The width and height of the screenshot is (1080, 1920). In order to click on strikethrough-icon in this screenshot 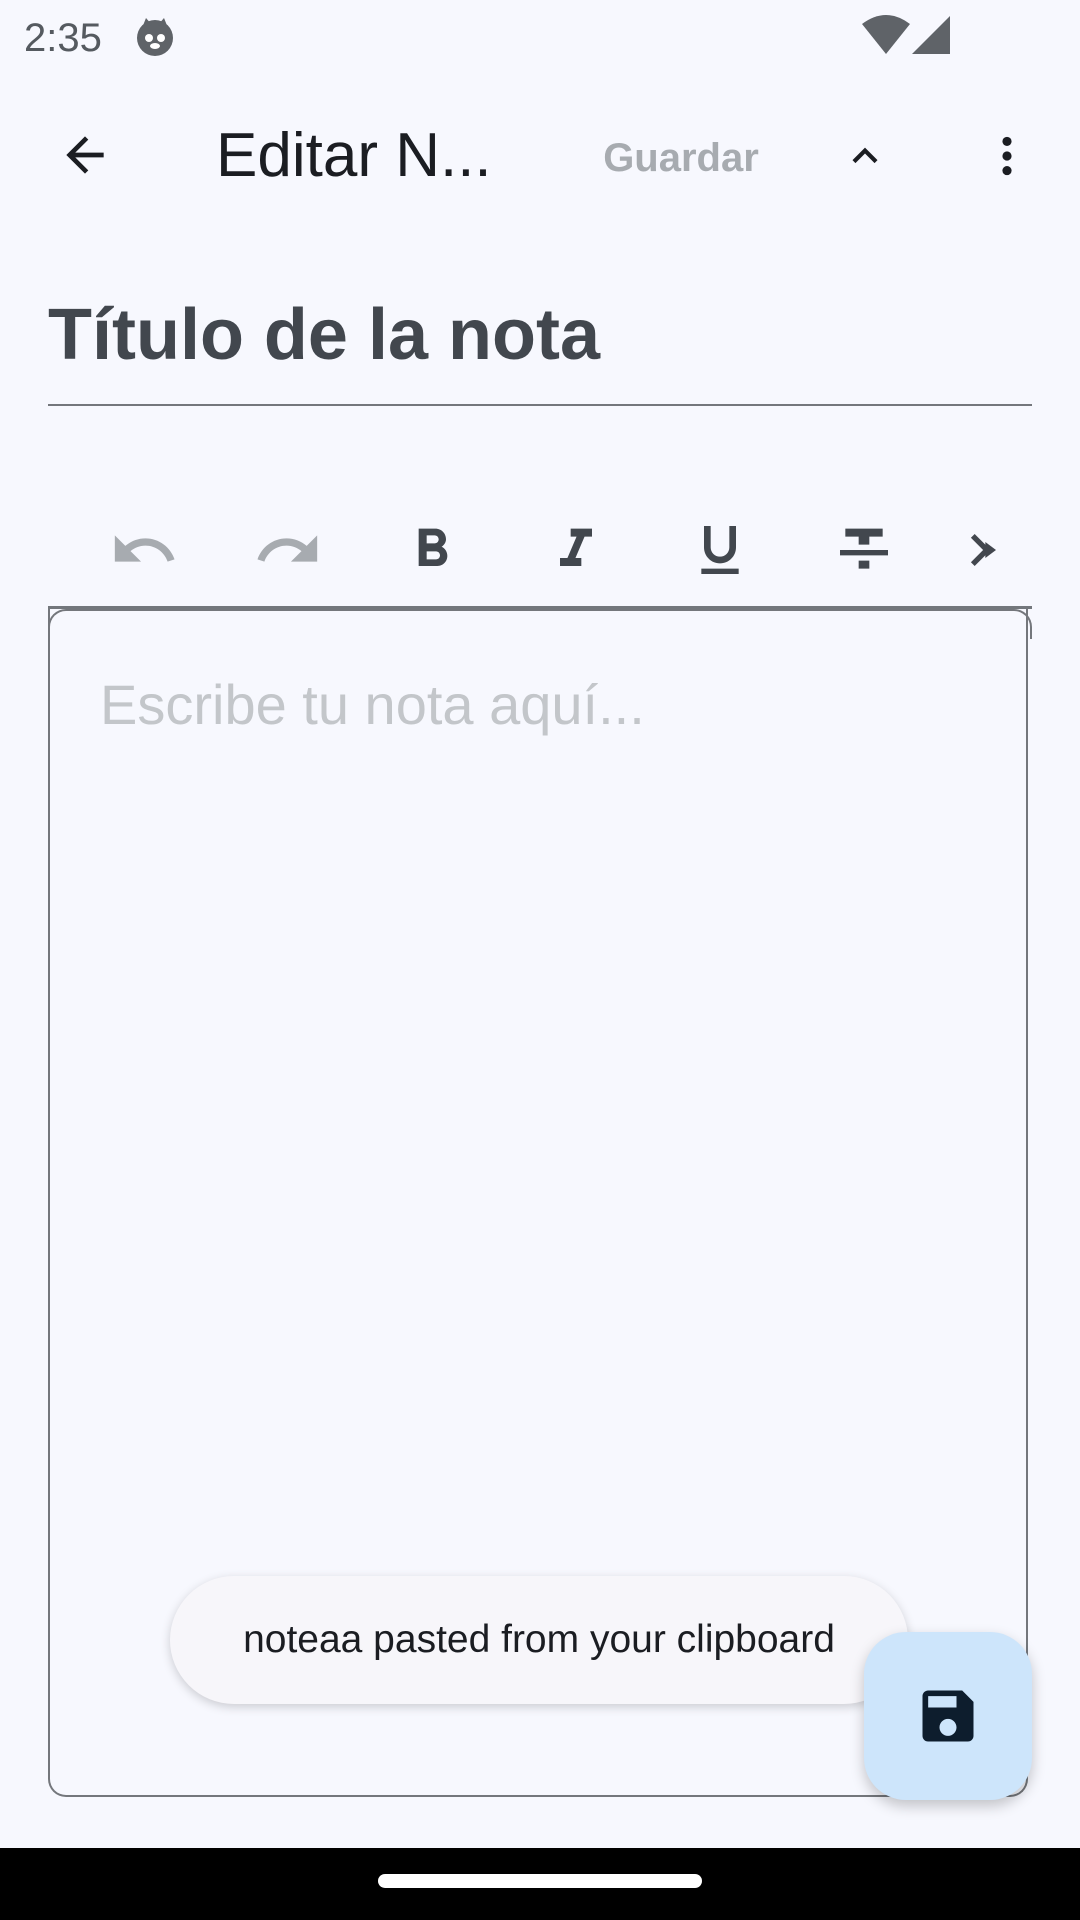, I will do `click(864, 548)`.